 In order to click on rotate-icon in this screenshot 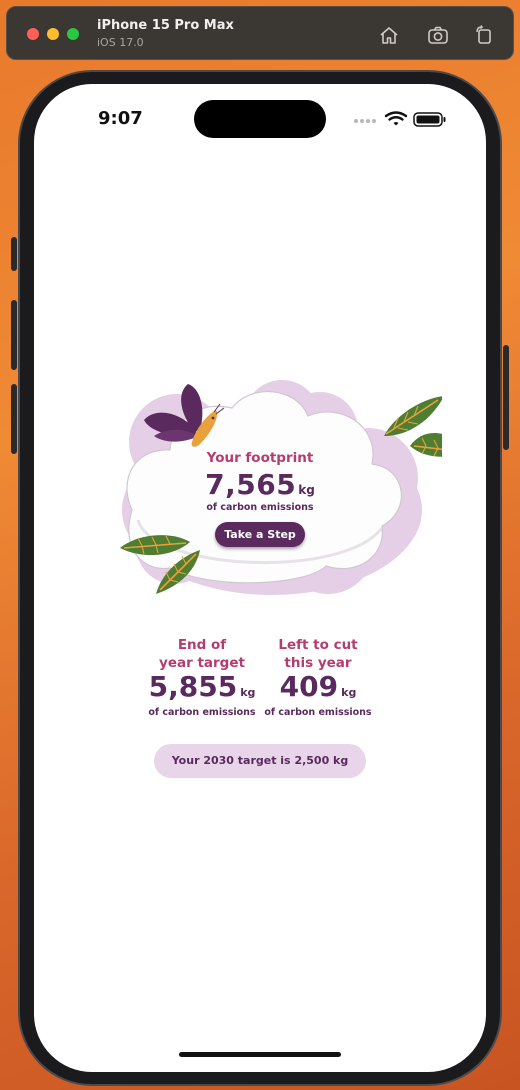, I will do `click(484, 35)`.